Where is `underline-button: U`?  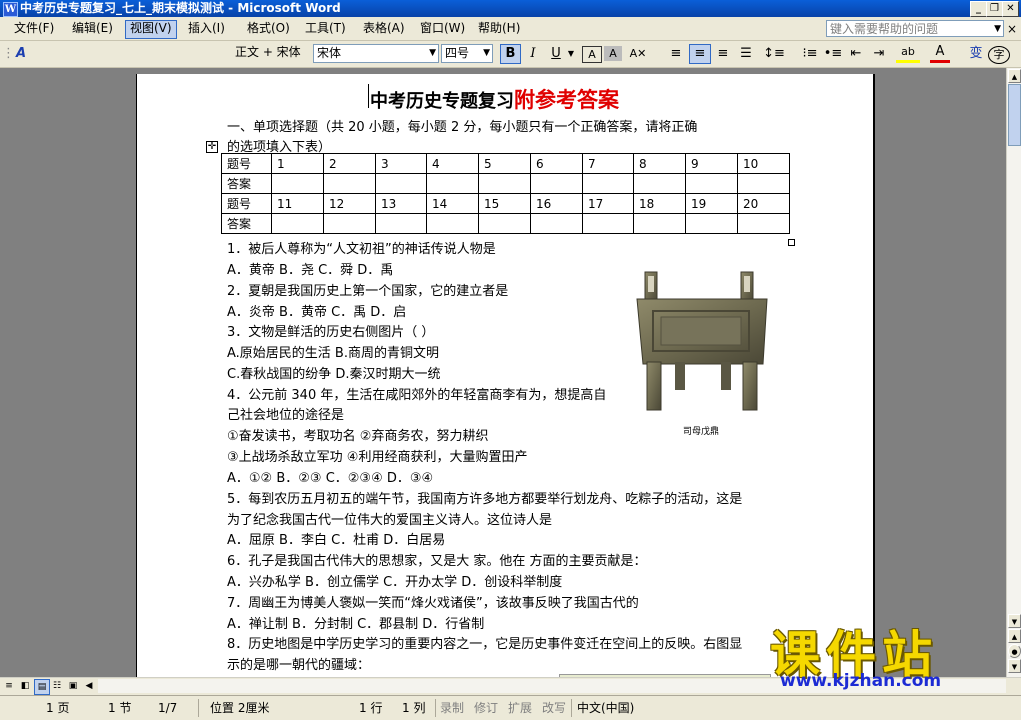 underline-button: U is located at coordinates (556, 54).